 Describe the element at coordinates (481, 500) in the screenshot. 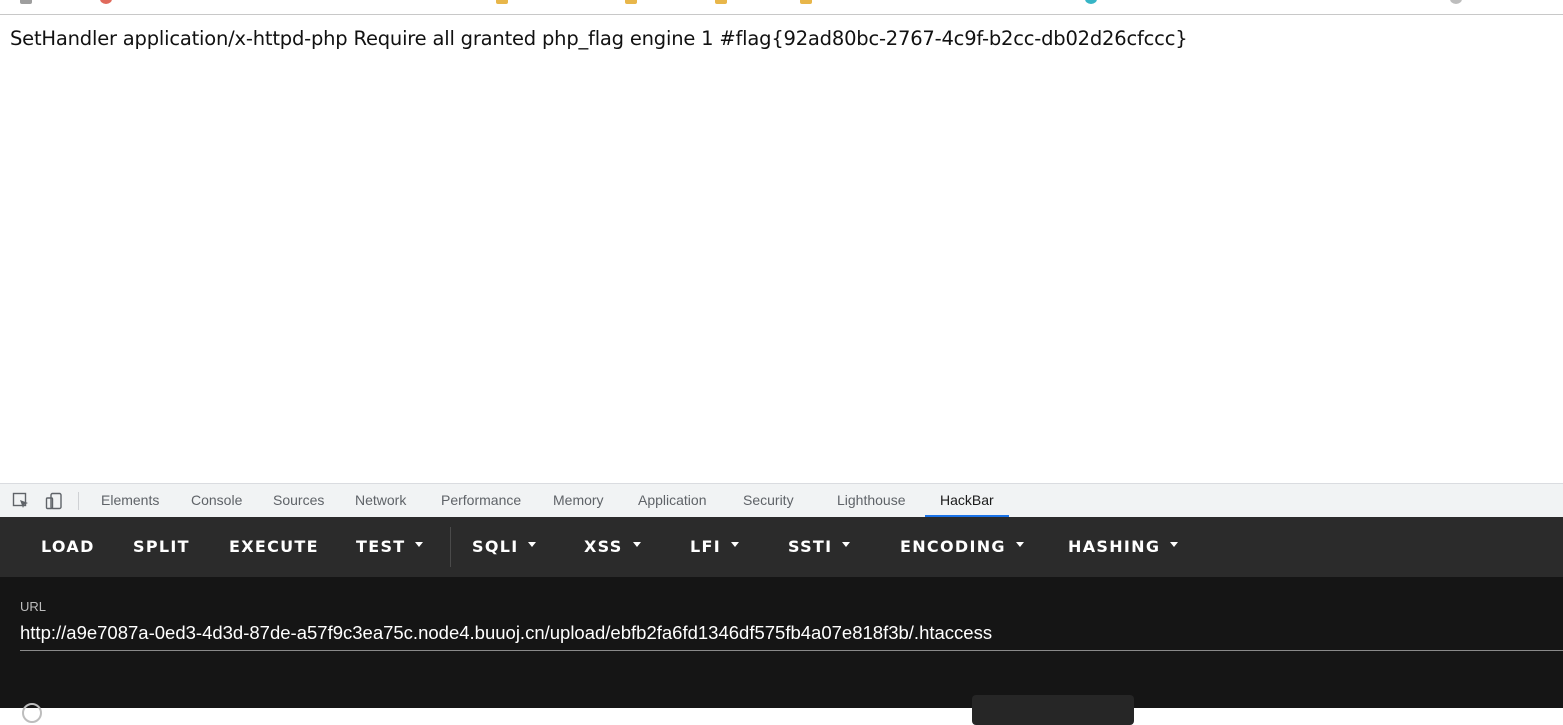

I see `tab-performance: Performance` at that location.